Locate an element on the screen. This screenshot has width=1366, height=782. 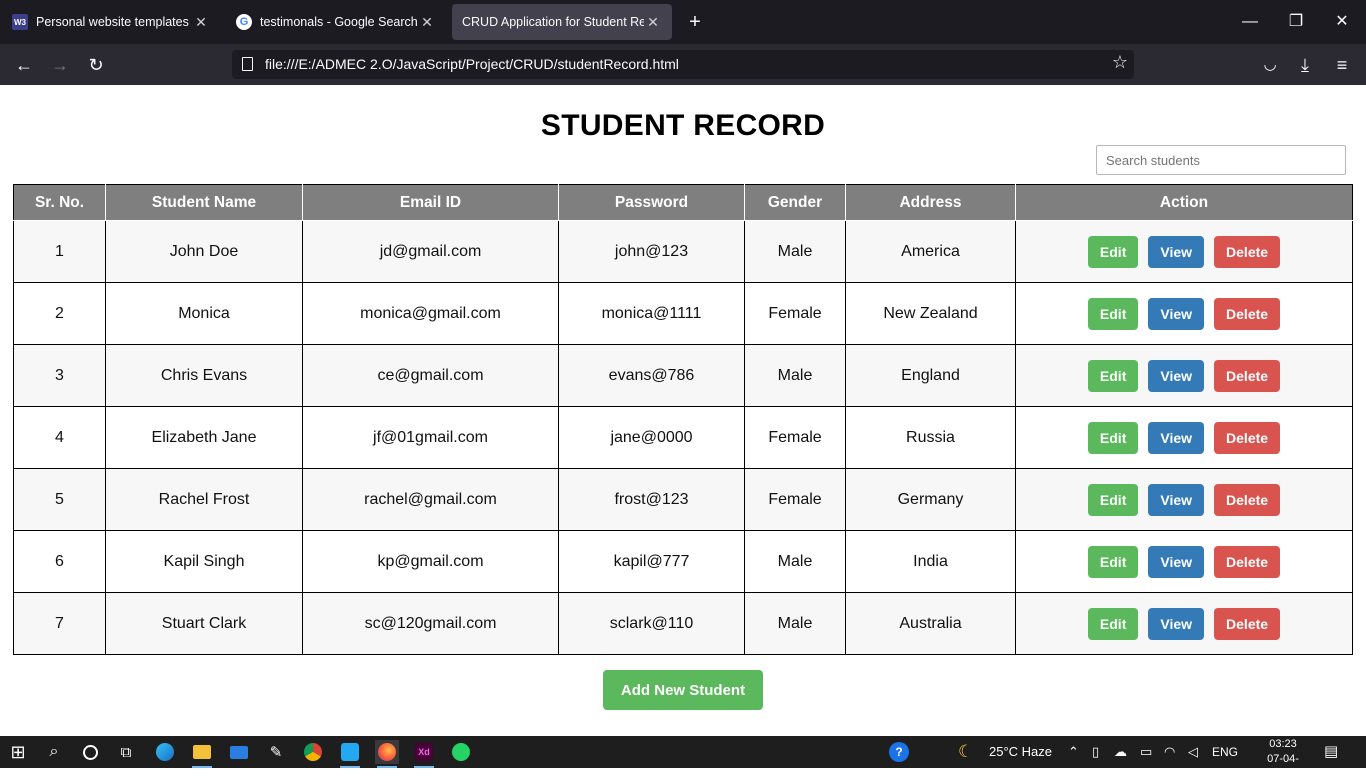
pocket-icon: ◡ is located at coordinates (1270, 65).